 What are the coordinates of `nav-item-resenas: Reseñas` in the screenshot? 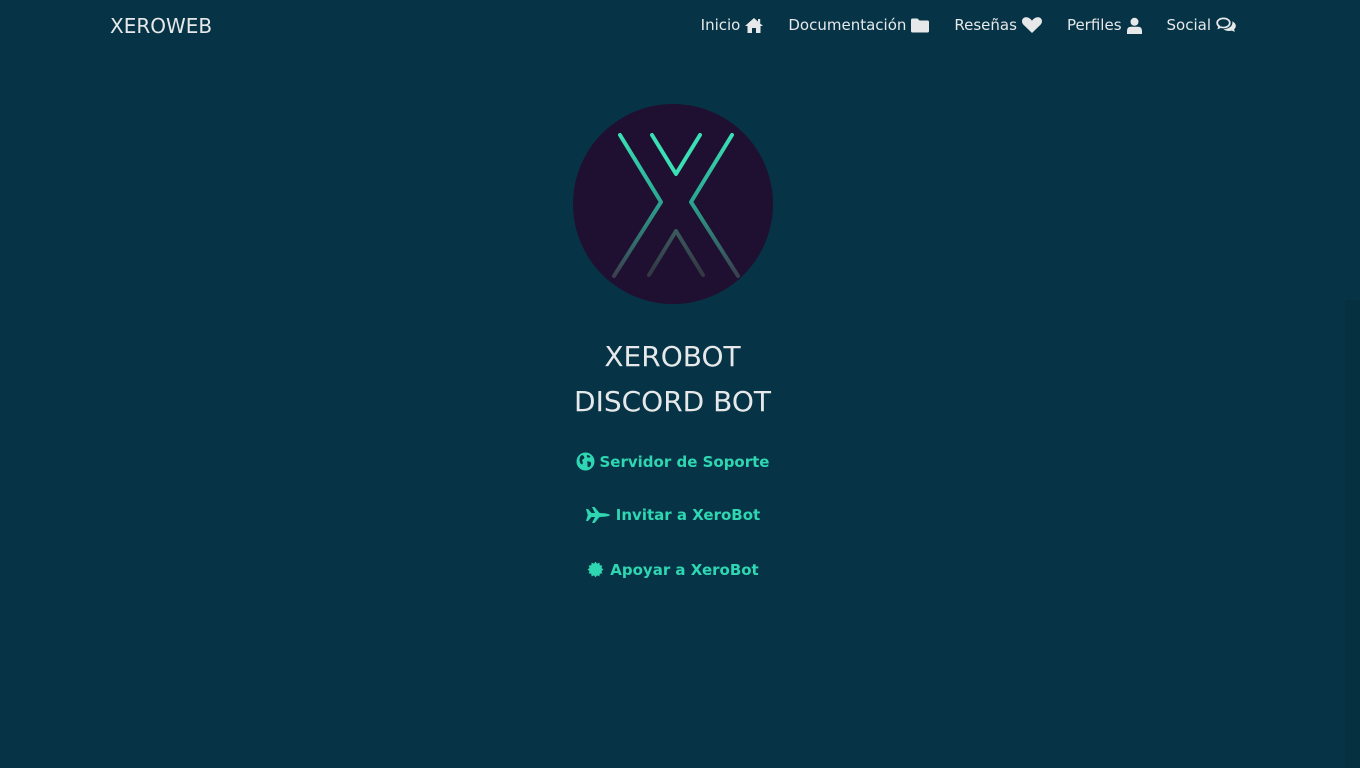 It's located at (998, 25).